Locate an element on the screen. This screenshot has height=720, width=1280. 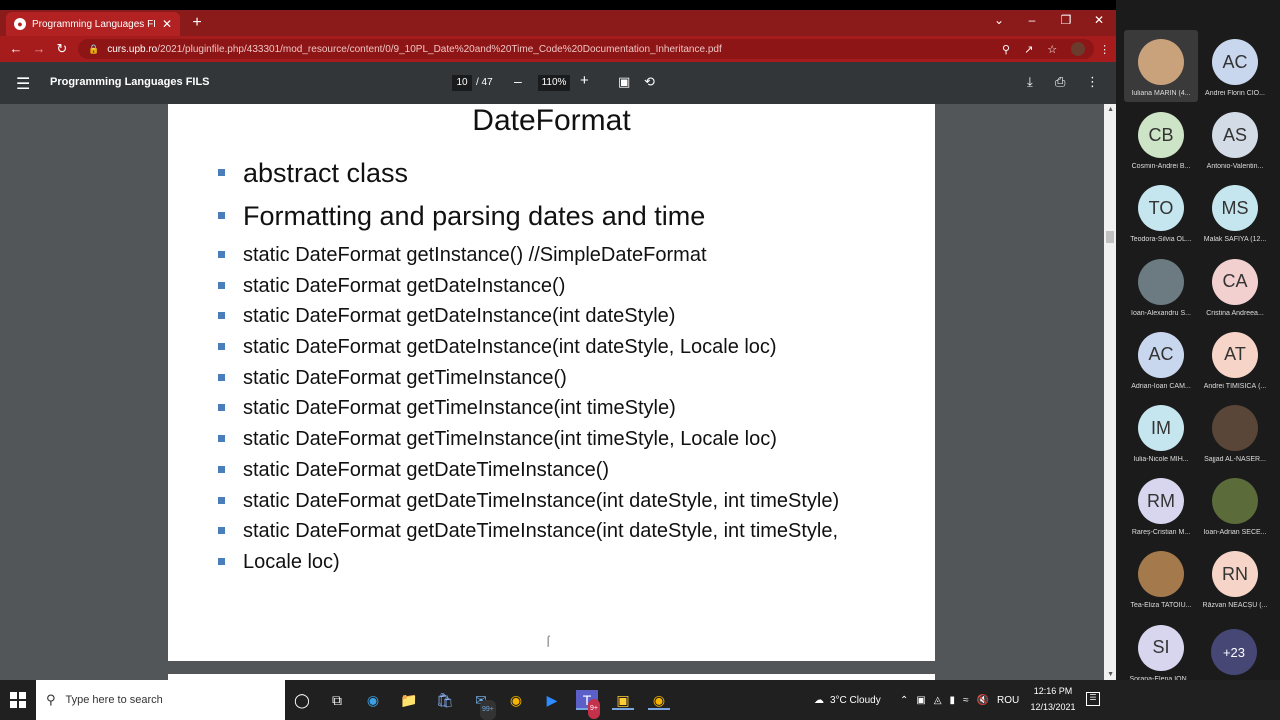
close-window-button: ✕ is located at coordinates (1099, 20).